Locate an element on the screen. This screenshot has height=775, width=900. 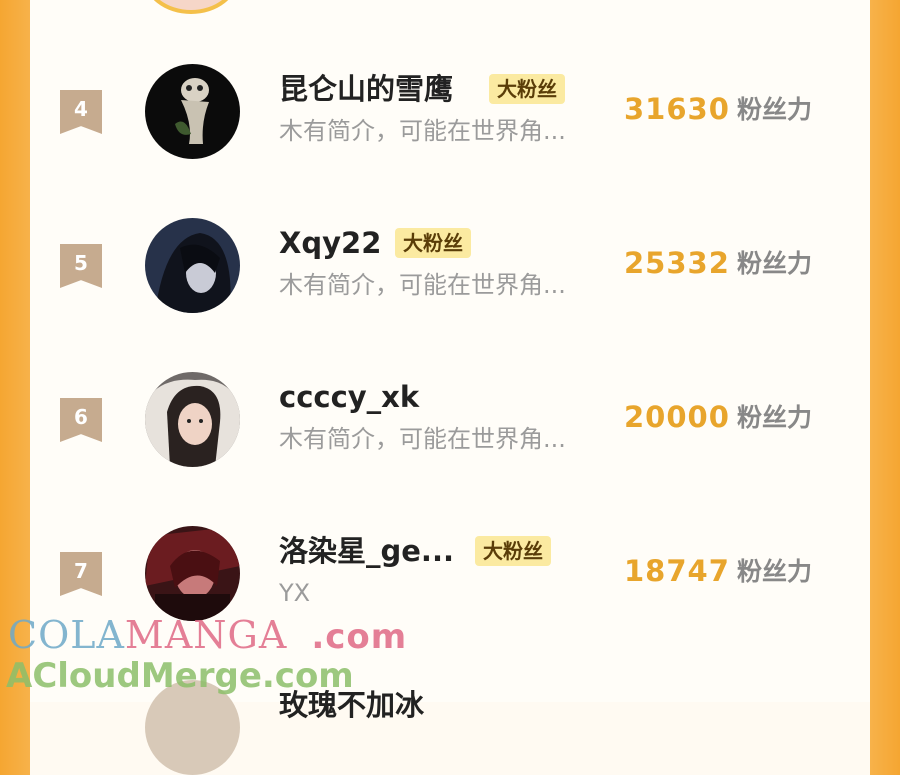
ranking-row: 6 ccccy_xk 木有简介，可能在世界角... 20000 粉丝力 is located at coordinates (450, 422).